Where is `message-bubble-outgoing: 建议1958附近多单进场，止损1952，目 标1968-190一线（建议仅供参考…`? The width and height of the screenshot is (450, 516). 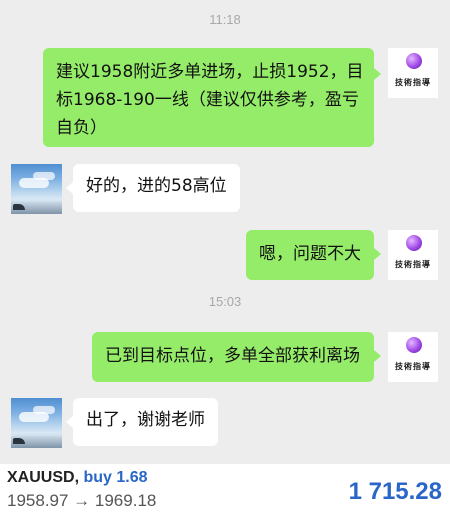 message-bubble-outgoing: 建议1958附近多单进场，止损1952，目 标1968-190一线（建议仅供参考… is located at coordinates (208, 97).